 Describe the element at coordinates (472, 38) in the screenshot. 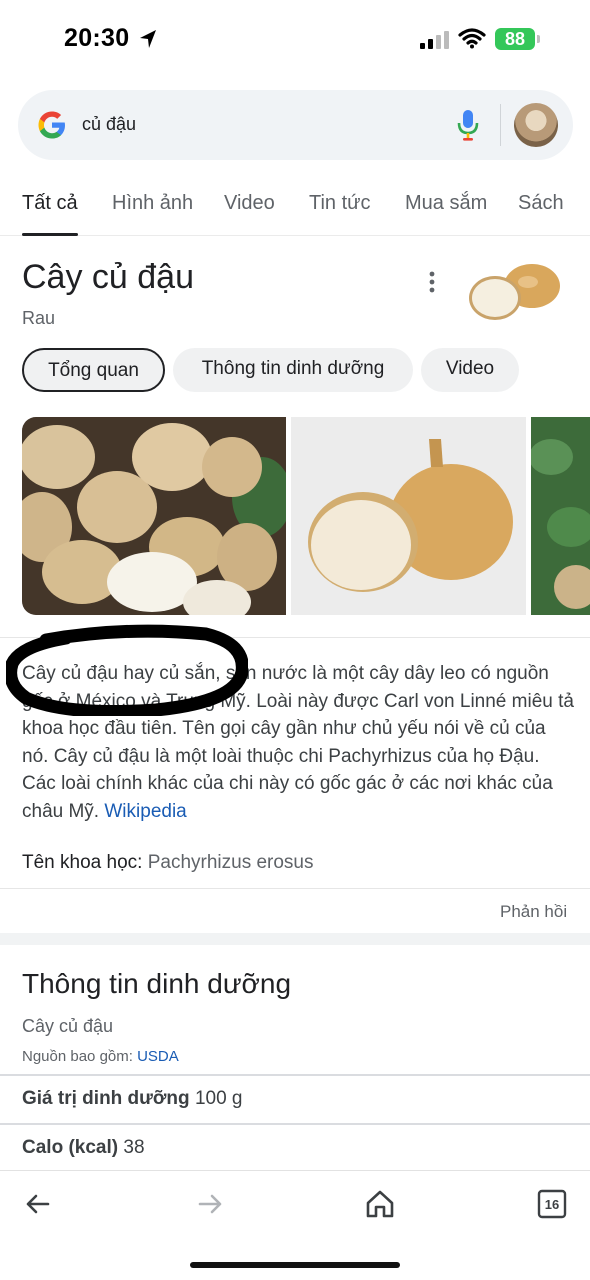

I see `wifi-icon` at that location.